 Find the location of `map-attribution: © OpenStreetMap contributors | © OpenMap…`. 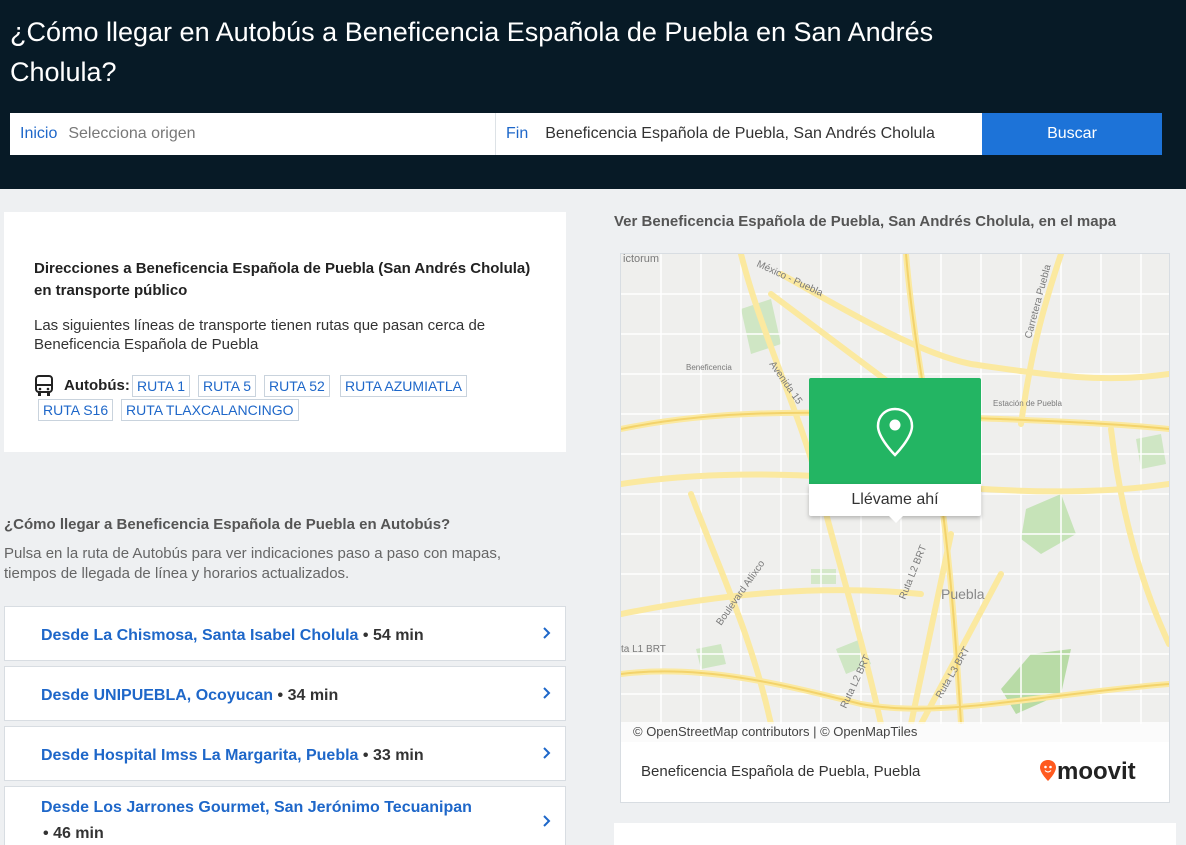

map-attribution: © OpenStreetMap contributors | © OpenMap… is located at coordinates (895, 732).